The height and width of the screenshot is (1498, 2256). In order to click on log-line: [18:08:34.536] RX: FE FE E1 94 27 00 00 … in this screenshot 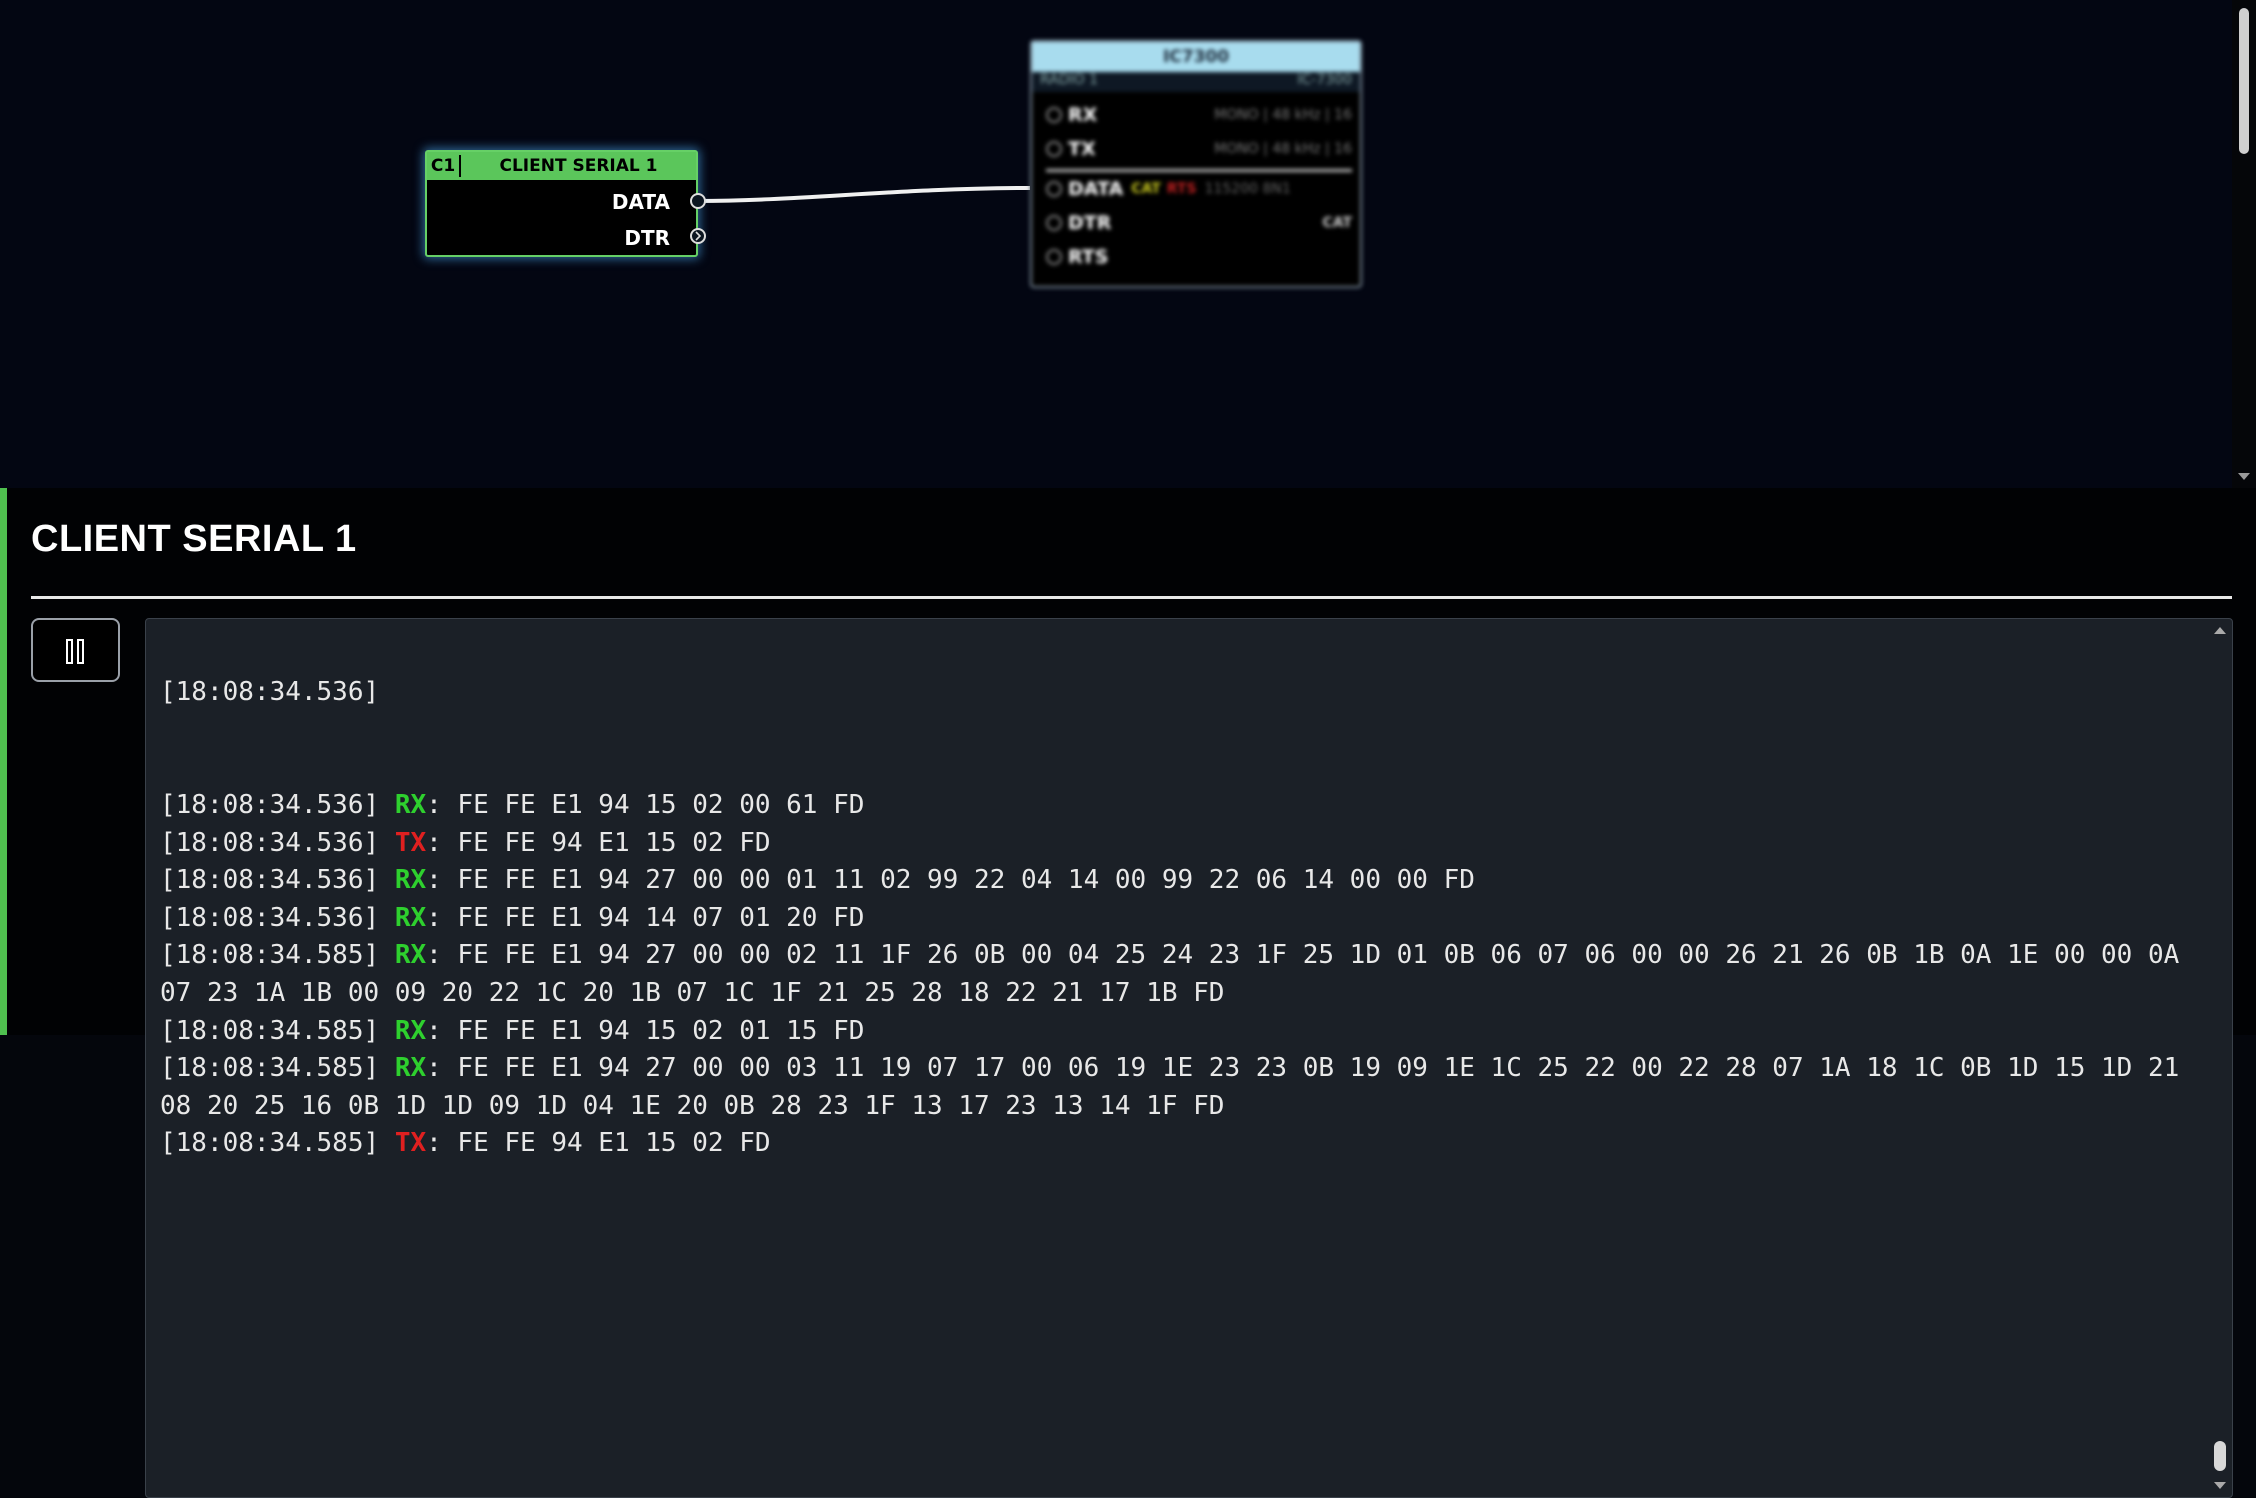, I will do `click(1180, 881)`.